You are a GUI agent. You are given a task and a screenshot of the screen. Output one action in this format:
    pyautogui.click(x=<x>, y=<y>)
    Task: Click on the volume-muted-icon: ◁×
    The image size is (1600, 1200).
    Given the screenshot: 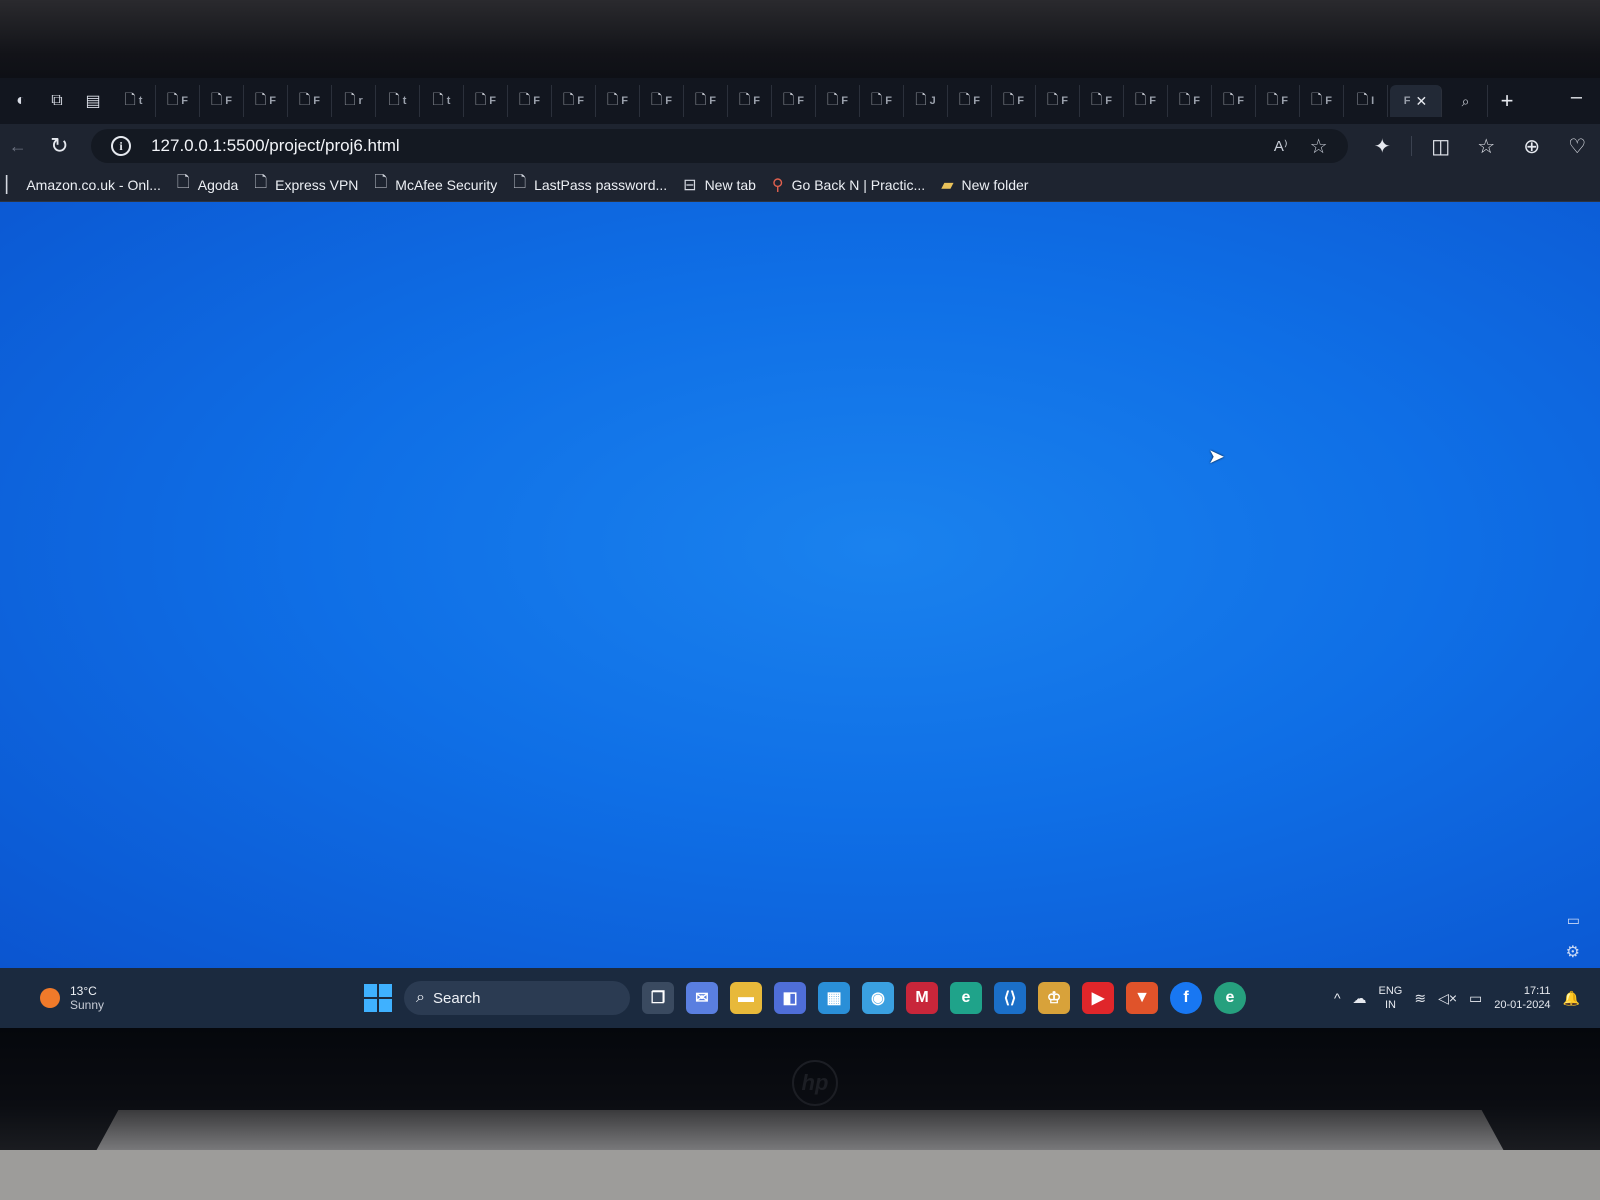 What is the action you would take?
    pyautogui.click(x=1447, y=998)
    